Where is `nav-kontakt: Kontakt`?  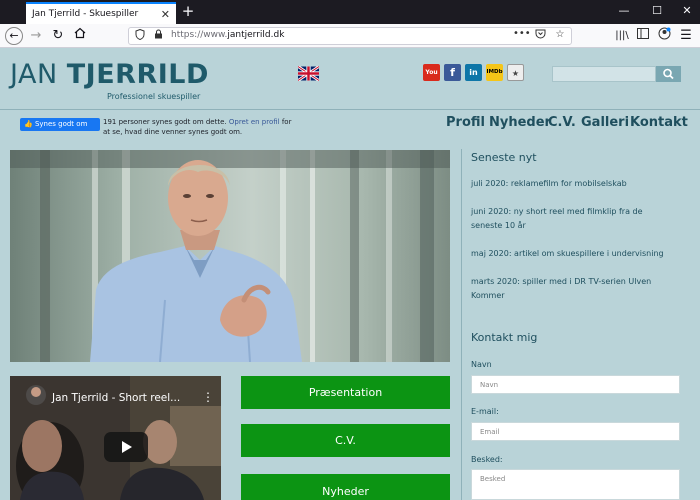
nav-kontakt: Kontakt is located at coordinates (659, 122).